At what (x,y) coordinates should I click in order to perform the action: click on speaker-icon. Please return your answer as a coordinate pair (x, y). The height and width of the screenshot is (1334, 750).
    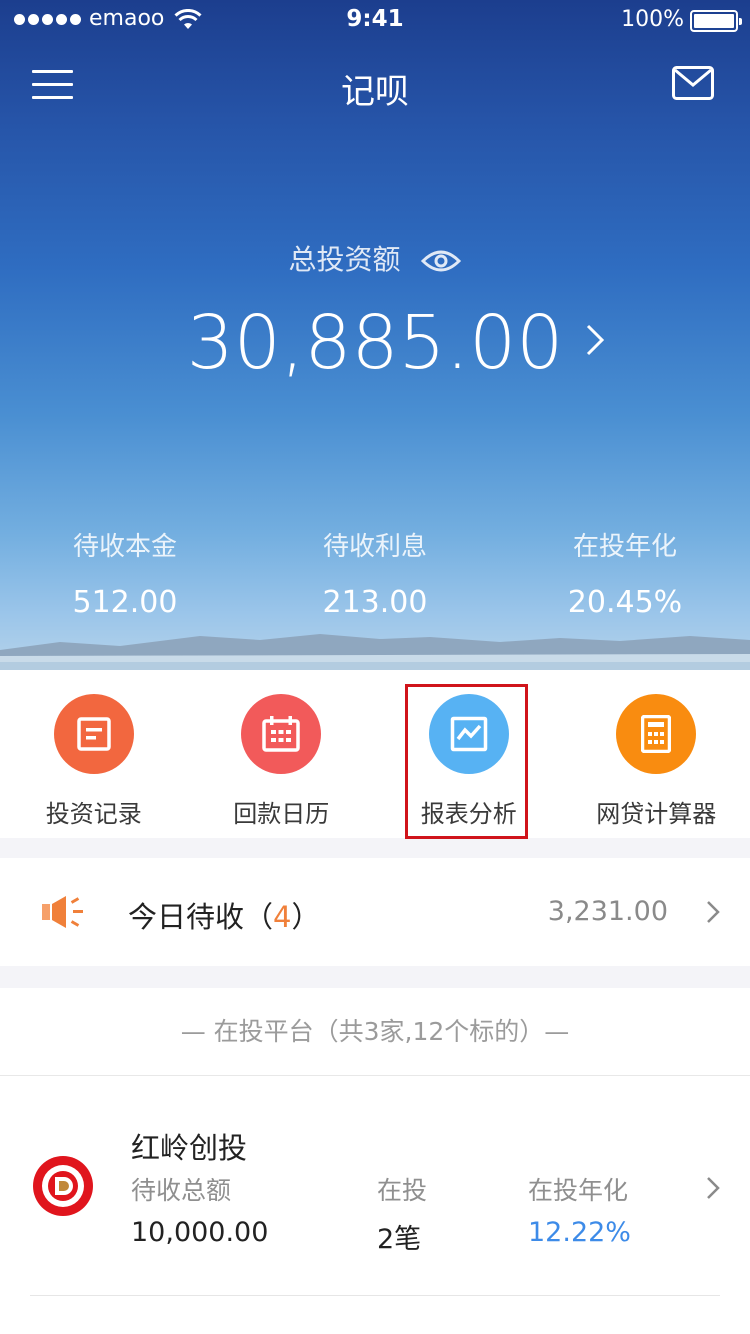
    Looking at the image, I should click on (62, 912).